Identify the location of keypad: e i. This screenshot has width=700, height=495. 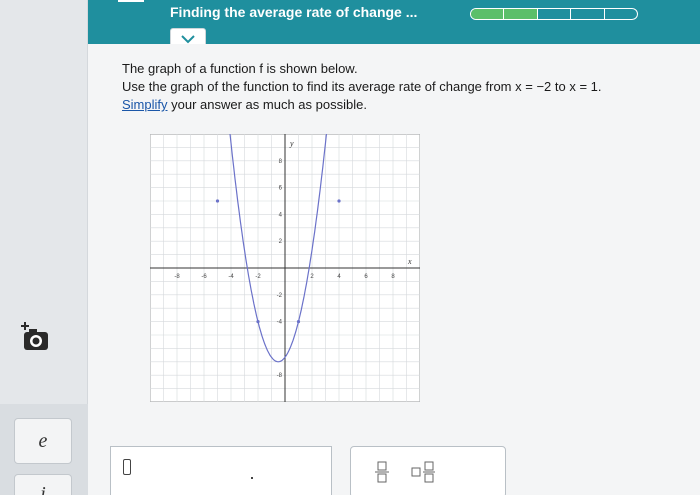
(44, 449).